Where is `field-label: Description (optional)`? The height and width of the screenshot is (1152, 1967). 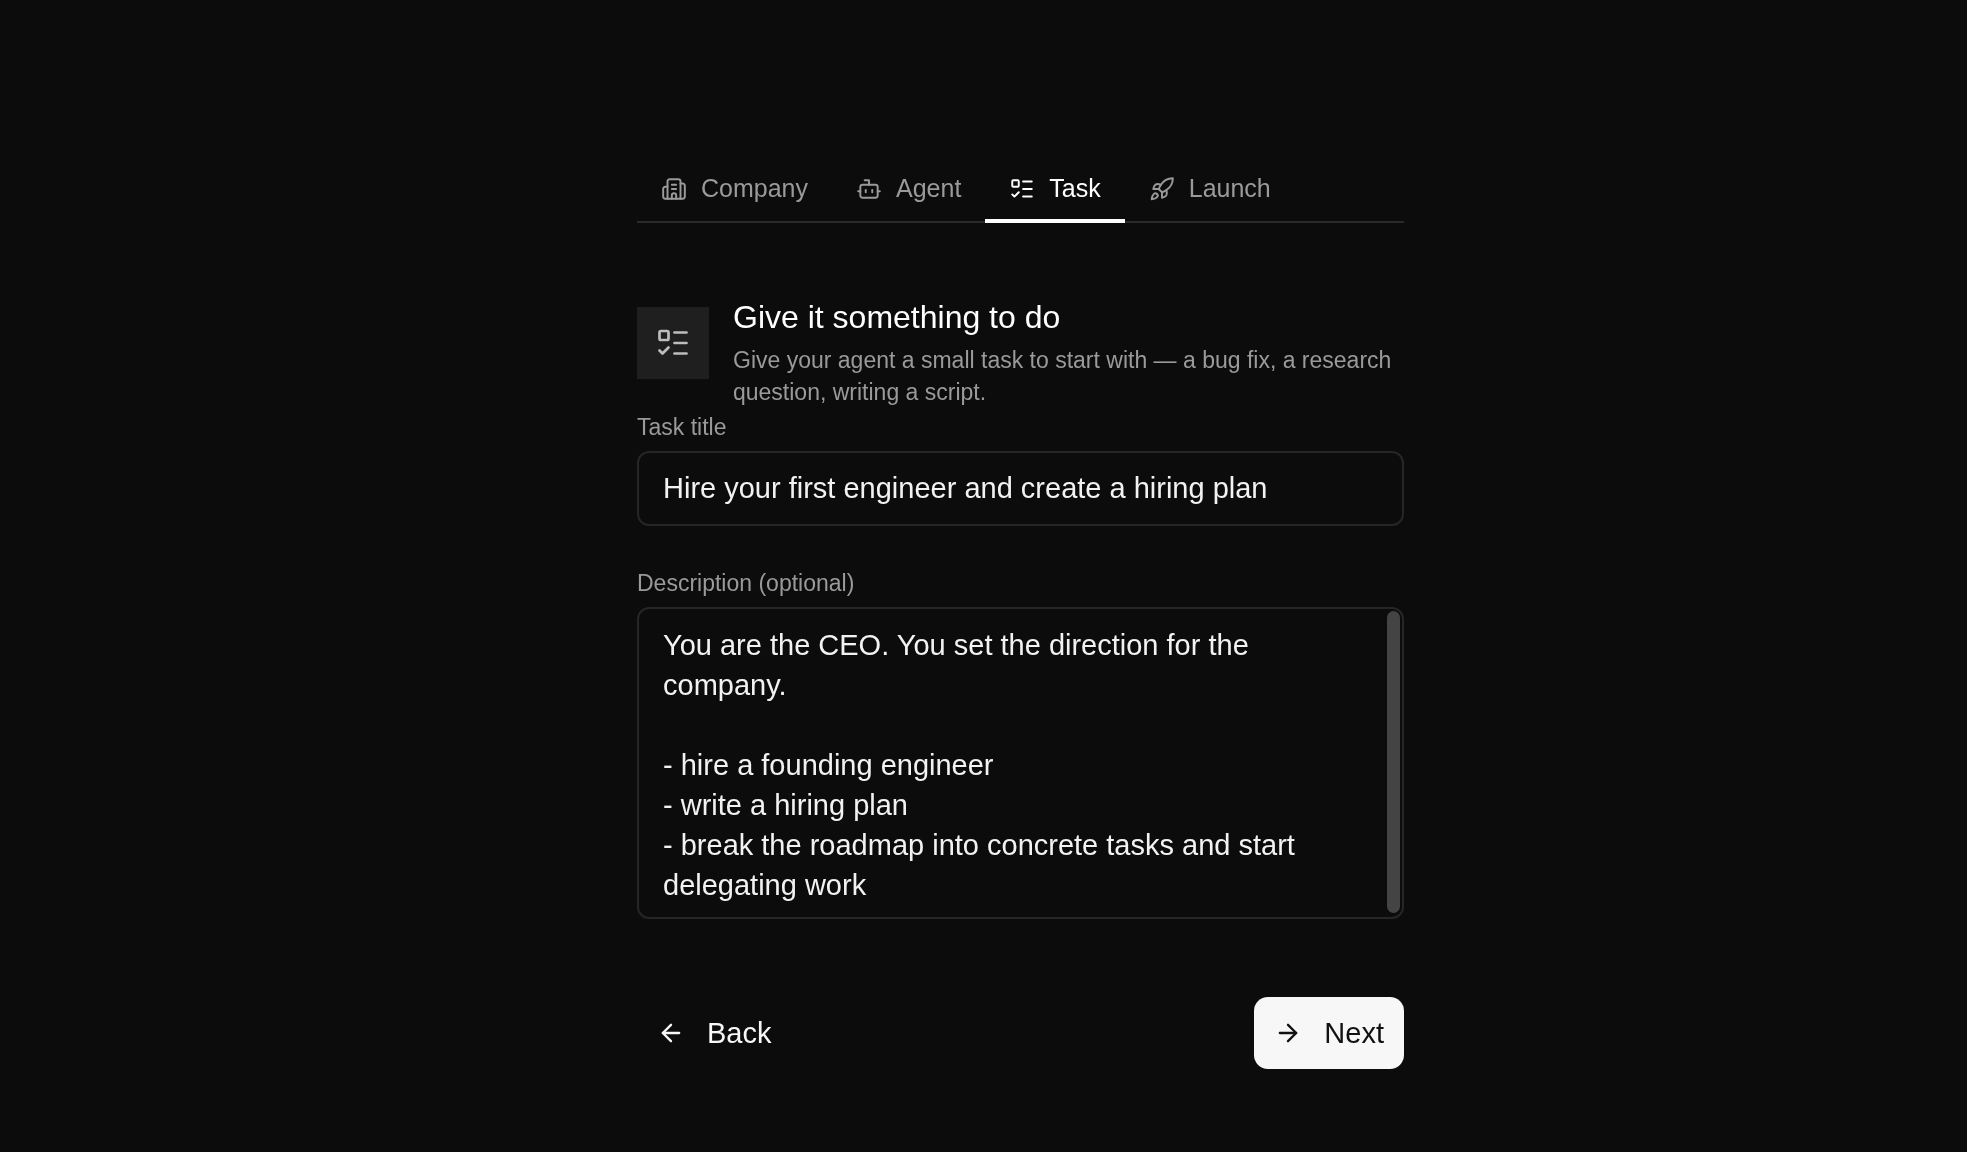
field-label: Description (optional) is located at coordinates (746, 583).